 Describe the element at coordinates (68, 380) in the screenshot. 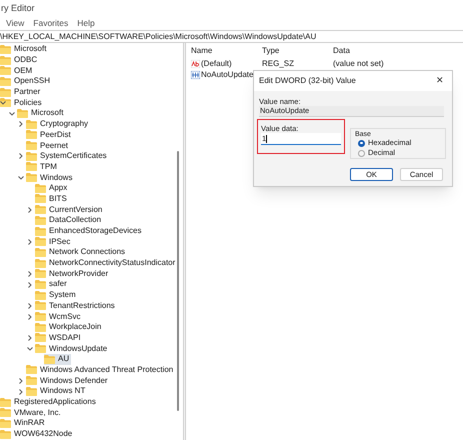

I see `tree-item: Windows Defender` at that location.